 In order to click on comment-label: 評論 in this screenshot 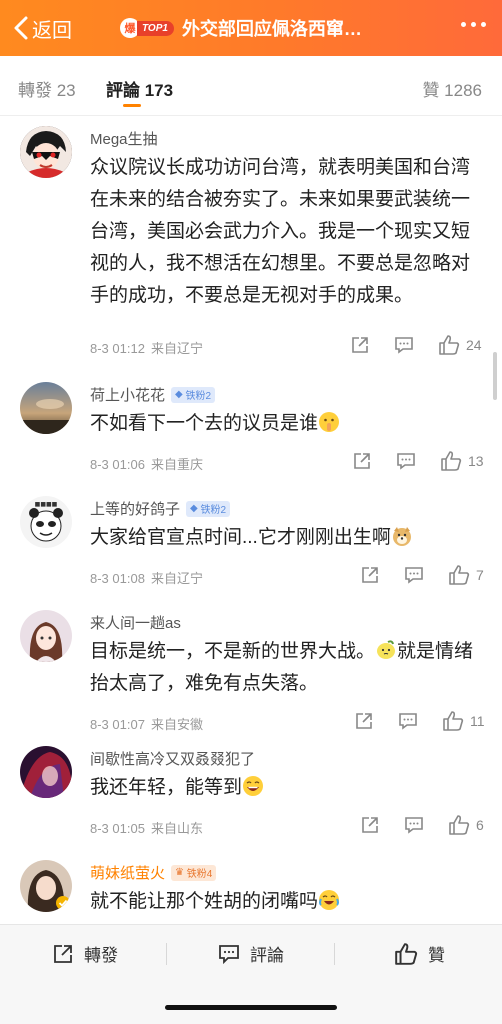, I will do `click(267, 955)`.